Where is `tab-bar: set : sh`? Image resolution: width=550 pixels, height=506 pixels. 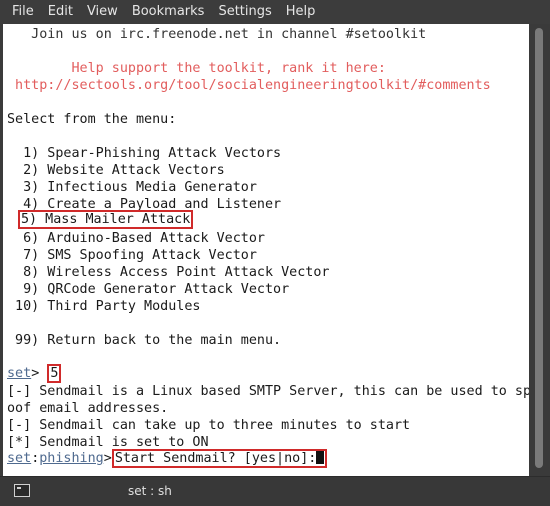 tab-bar: set : sh is located at coordinates (275, 491).